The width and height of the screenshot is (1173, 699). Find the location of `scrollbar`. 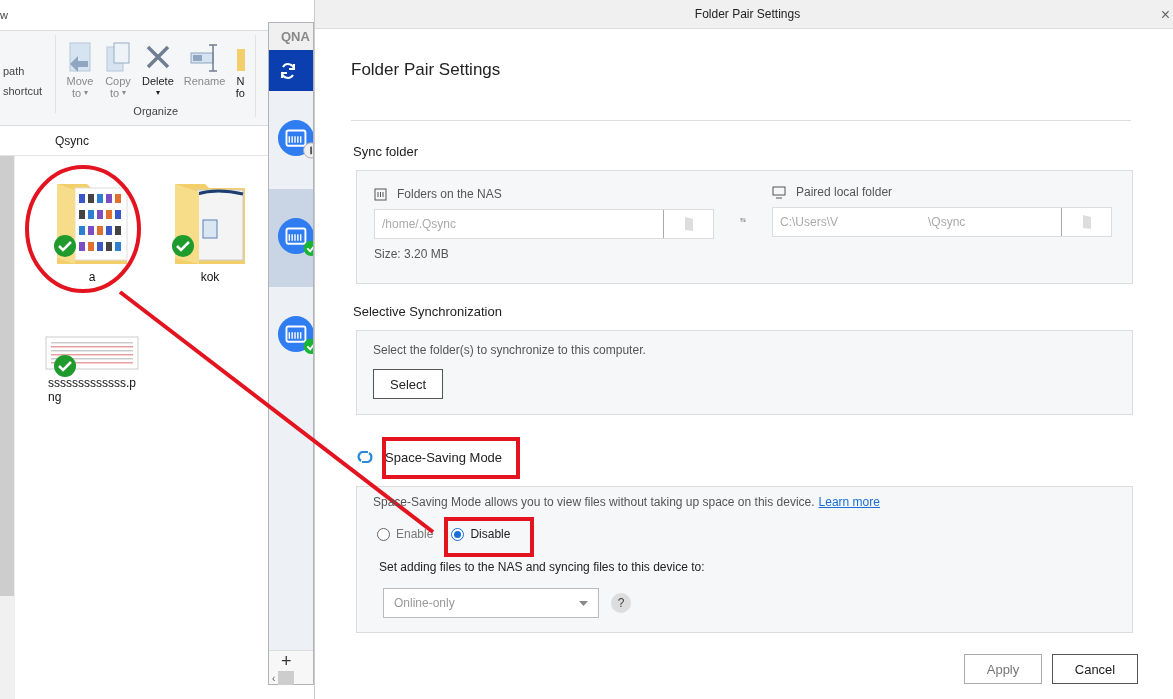

scrollbar is located at coordinates (7, 427).